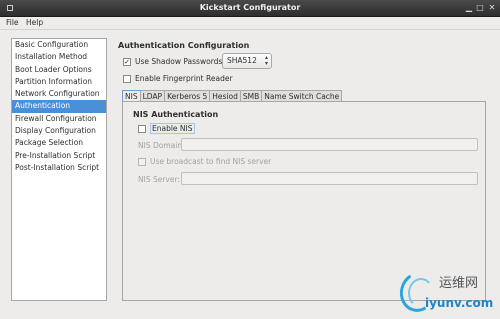 The image size is (500, 319). What do you see at coordinates (242, 60) in the screenshot?
I see `hash-algorithm-value: SHA512` at bounding box center [242, 60].